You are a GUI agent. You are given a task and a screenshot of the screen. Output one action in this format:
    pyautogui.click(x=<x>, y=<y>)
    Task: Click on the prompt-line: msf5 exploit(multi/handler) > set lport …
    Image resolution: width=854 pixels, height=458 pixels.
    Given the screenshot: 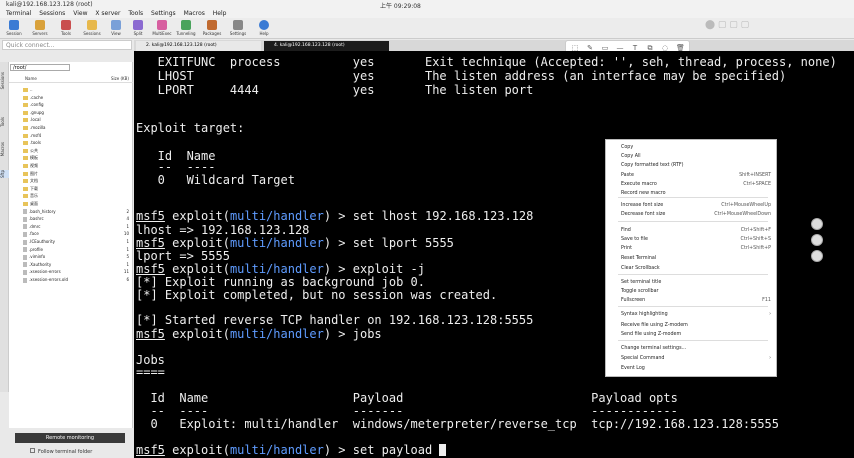 What is the action you would take?
    pyautogui.click(x=295, y=243)
    